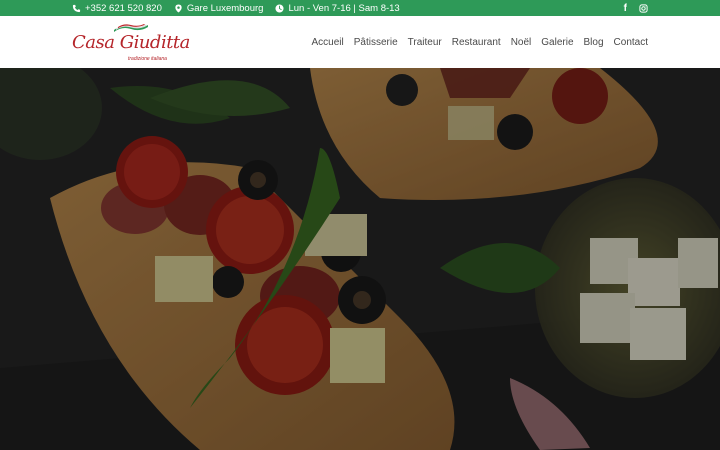  What do you see at coordinates (178, 8) in the screenshot?
I see `map-pin-icon` at bounding box center [178, 8].